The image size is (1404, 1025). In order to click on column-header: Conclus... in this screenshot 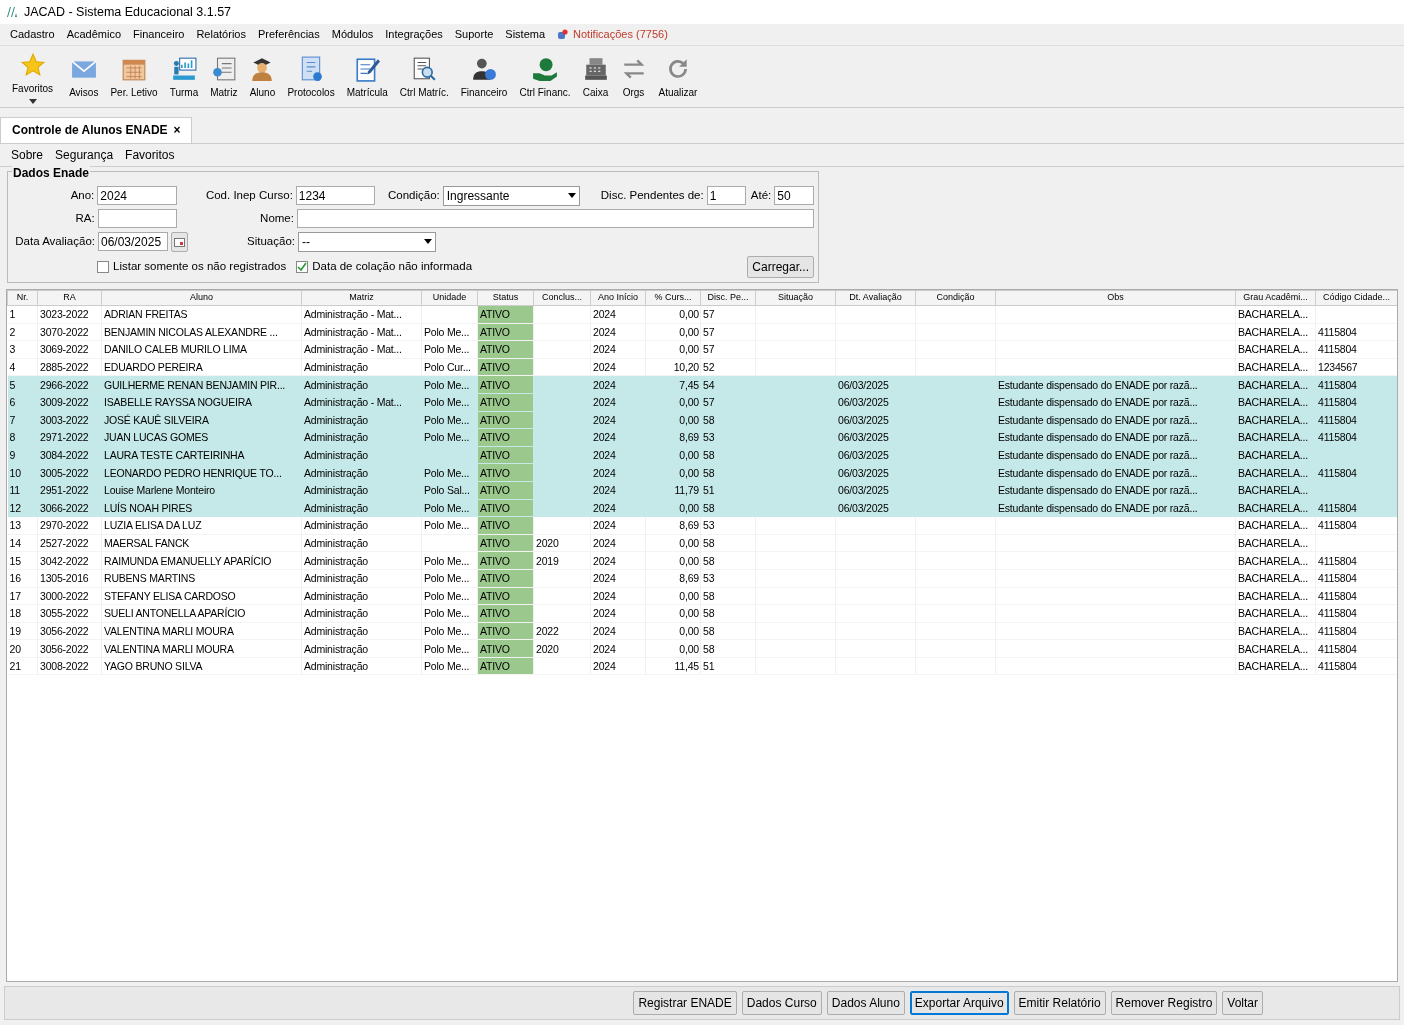, I will do `click(562, 298)`.